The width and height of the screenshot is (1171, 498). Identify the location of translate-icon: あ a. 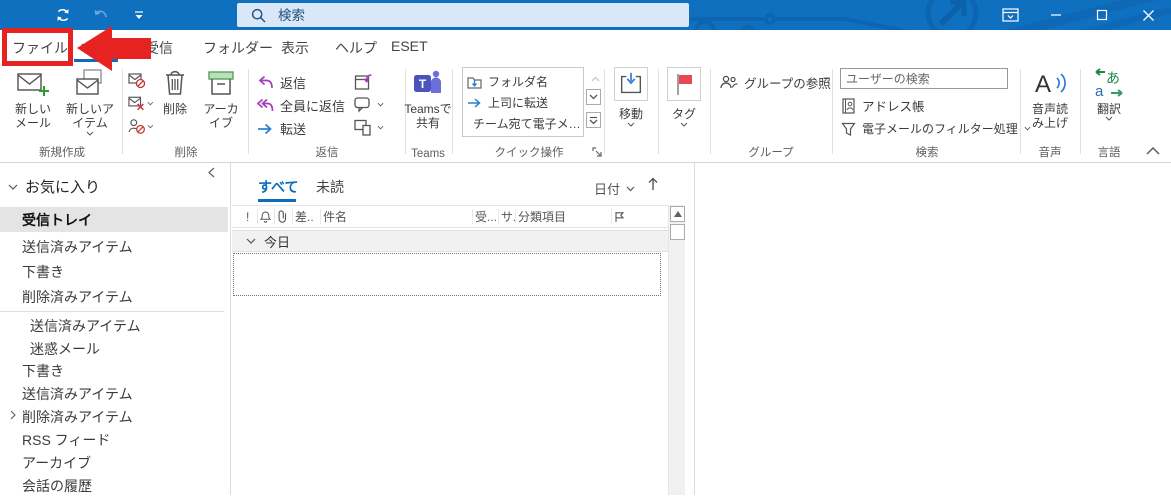
(1109, 83).